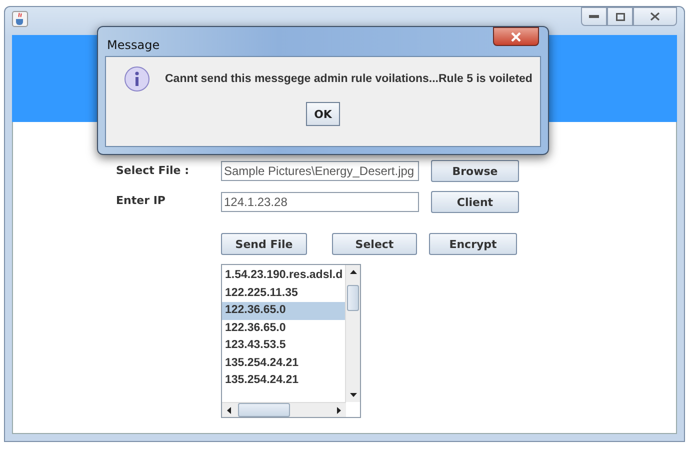 Image resolution: width=689 pixels, height=451 pixels. What do you see at coordinates (320, 171) in the screenshot?
I see `file-path-field: Sample Pictures\Energy_Desert.jpg` at bounding box center [320, 171].